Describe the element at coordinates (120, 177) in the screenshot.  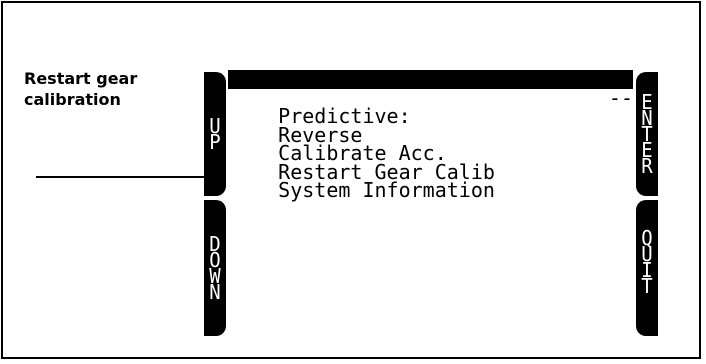
I see `callout-leader-line` at that location.